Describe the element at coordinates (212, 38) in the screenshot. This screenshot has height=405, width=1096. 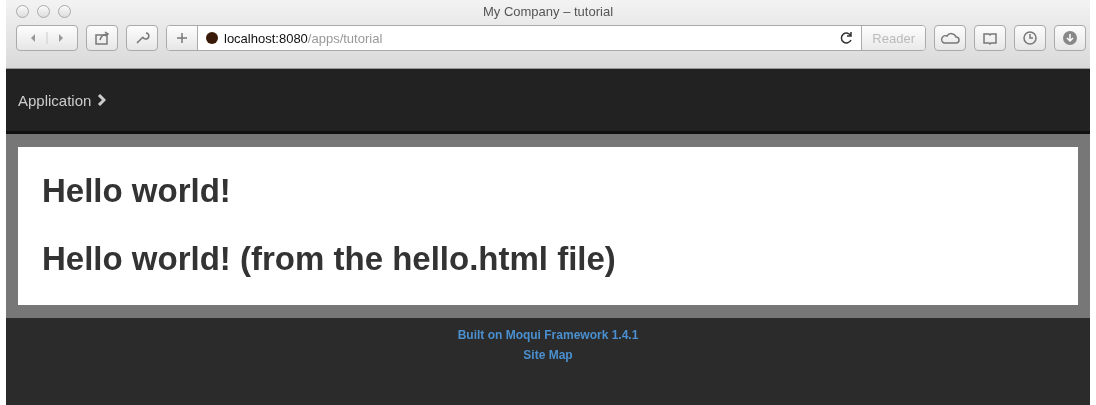
I see `site-icon` at that location.